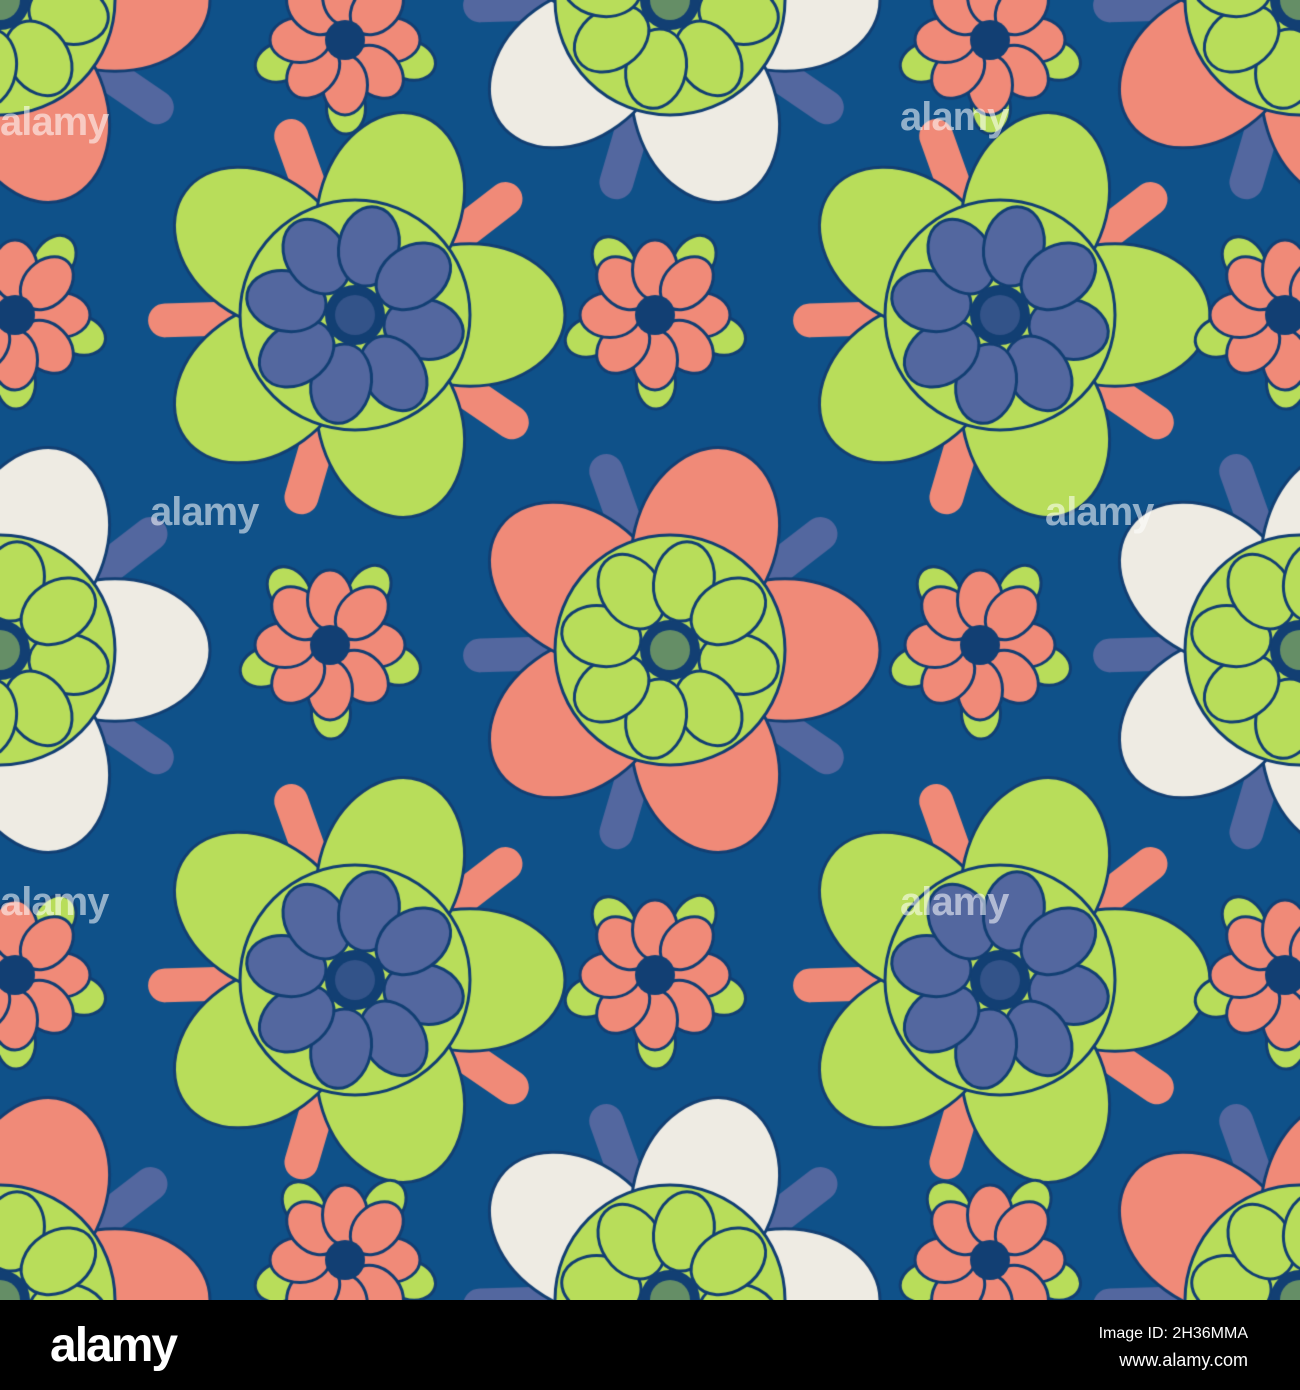 This screenshot has width=1300, height=1390. What do you see at coordinates (650, 1345) in the screenshot?
I see `footer-bar: alamy Image ID: 2H36MMA www.alamy.com` at bounding box center [650, 1345].